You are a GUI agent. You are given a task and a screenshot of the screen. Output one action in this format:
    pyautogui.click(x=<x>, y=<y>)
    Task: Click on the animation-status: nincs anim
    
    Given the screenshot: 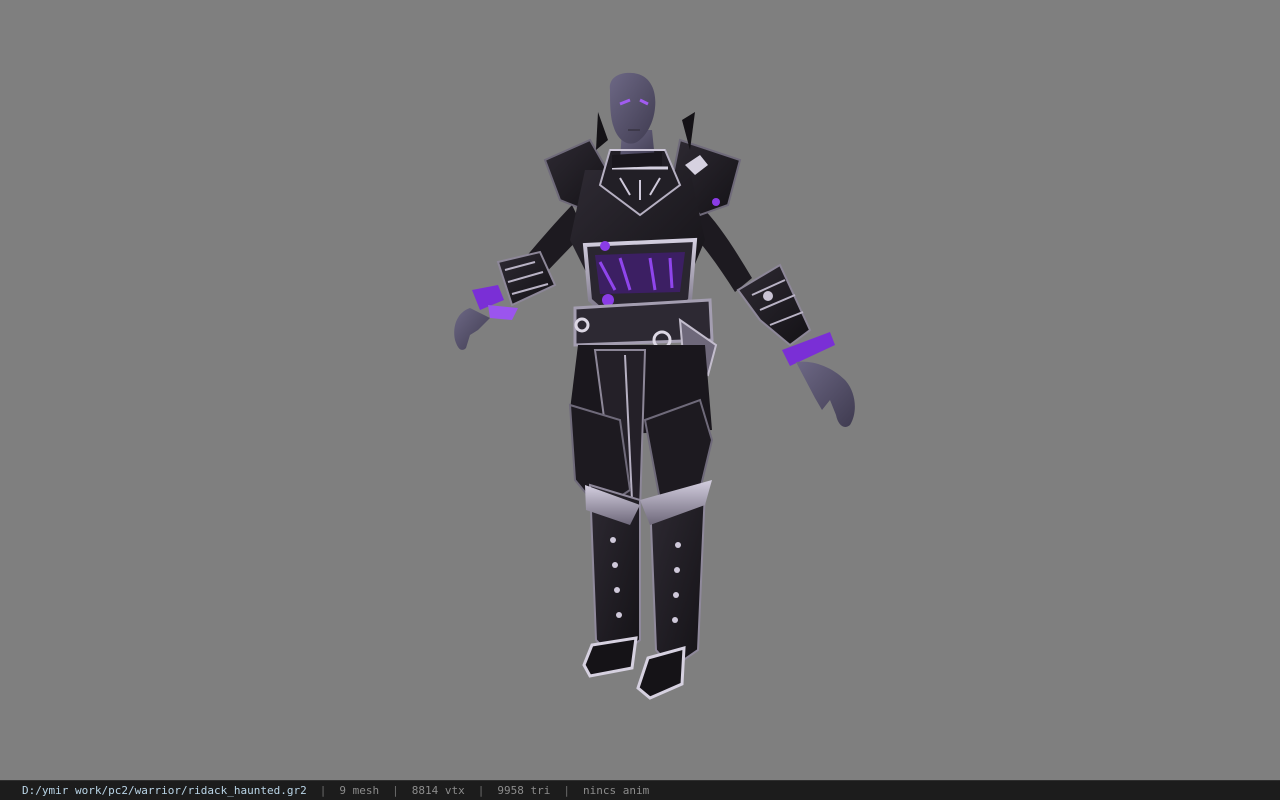 What is the action you would take?
    pyautogui.click(x=616, y=790)
    